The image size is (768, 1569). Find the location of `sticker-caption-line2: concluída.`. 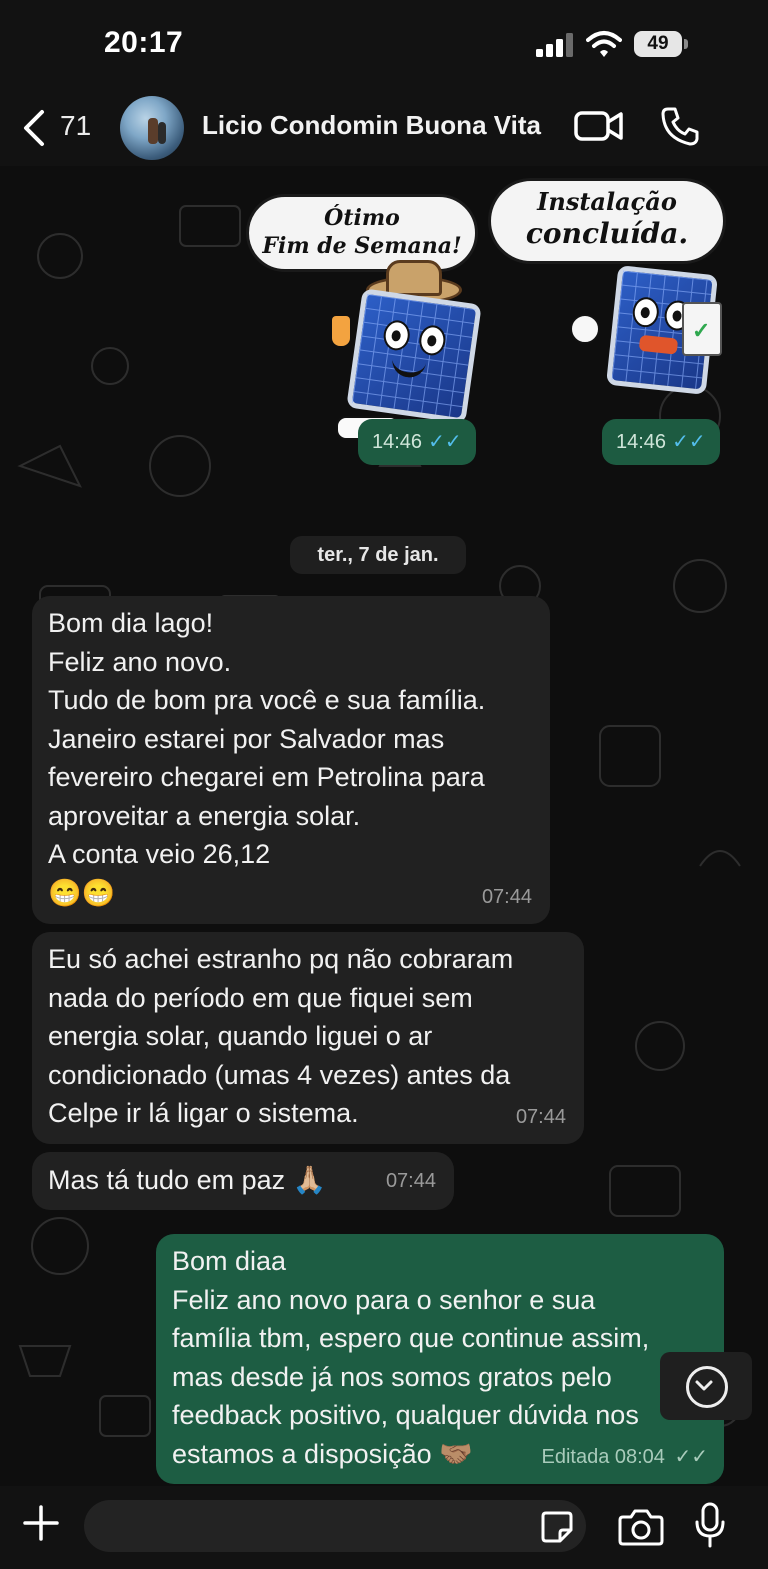

sticker-caption-line2: concluída. is located at coordinates (607, 233).